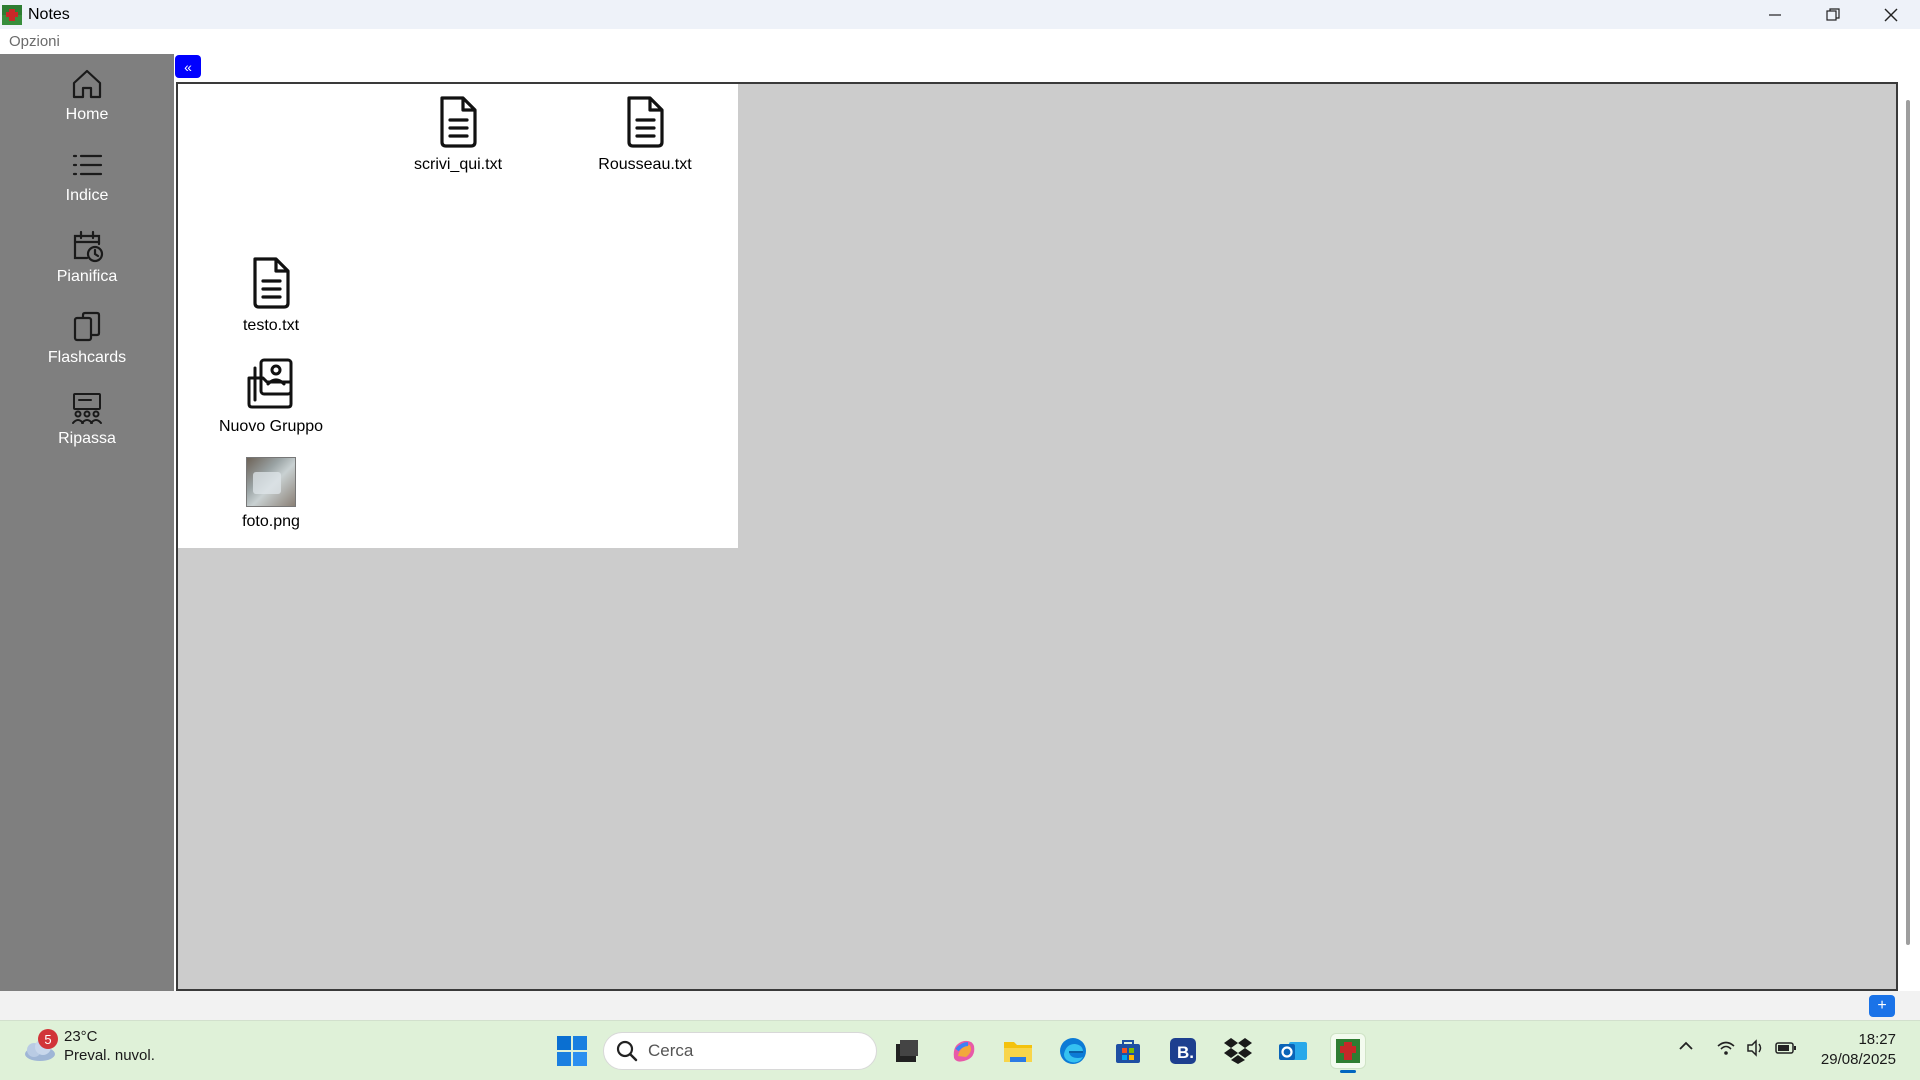 The image size is (1920, 1080). I want to click on close-icon, so click(1891, 14).